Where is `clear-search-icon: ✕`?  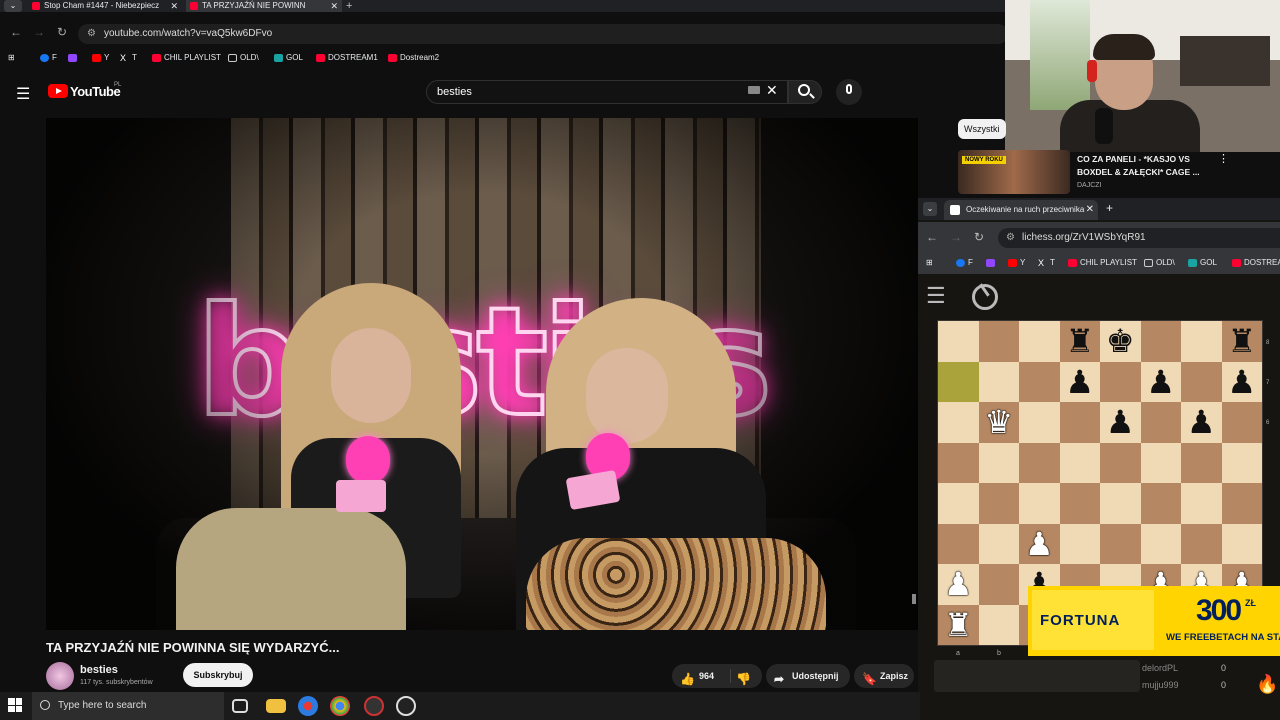 clear-search-icon: ✕ is located at coordinates (772, 90).